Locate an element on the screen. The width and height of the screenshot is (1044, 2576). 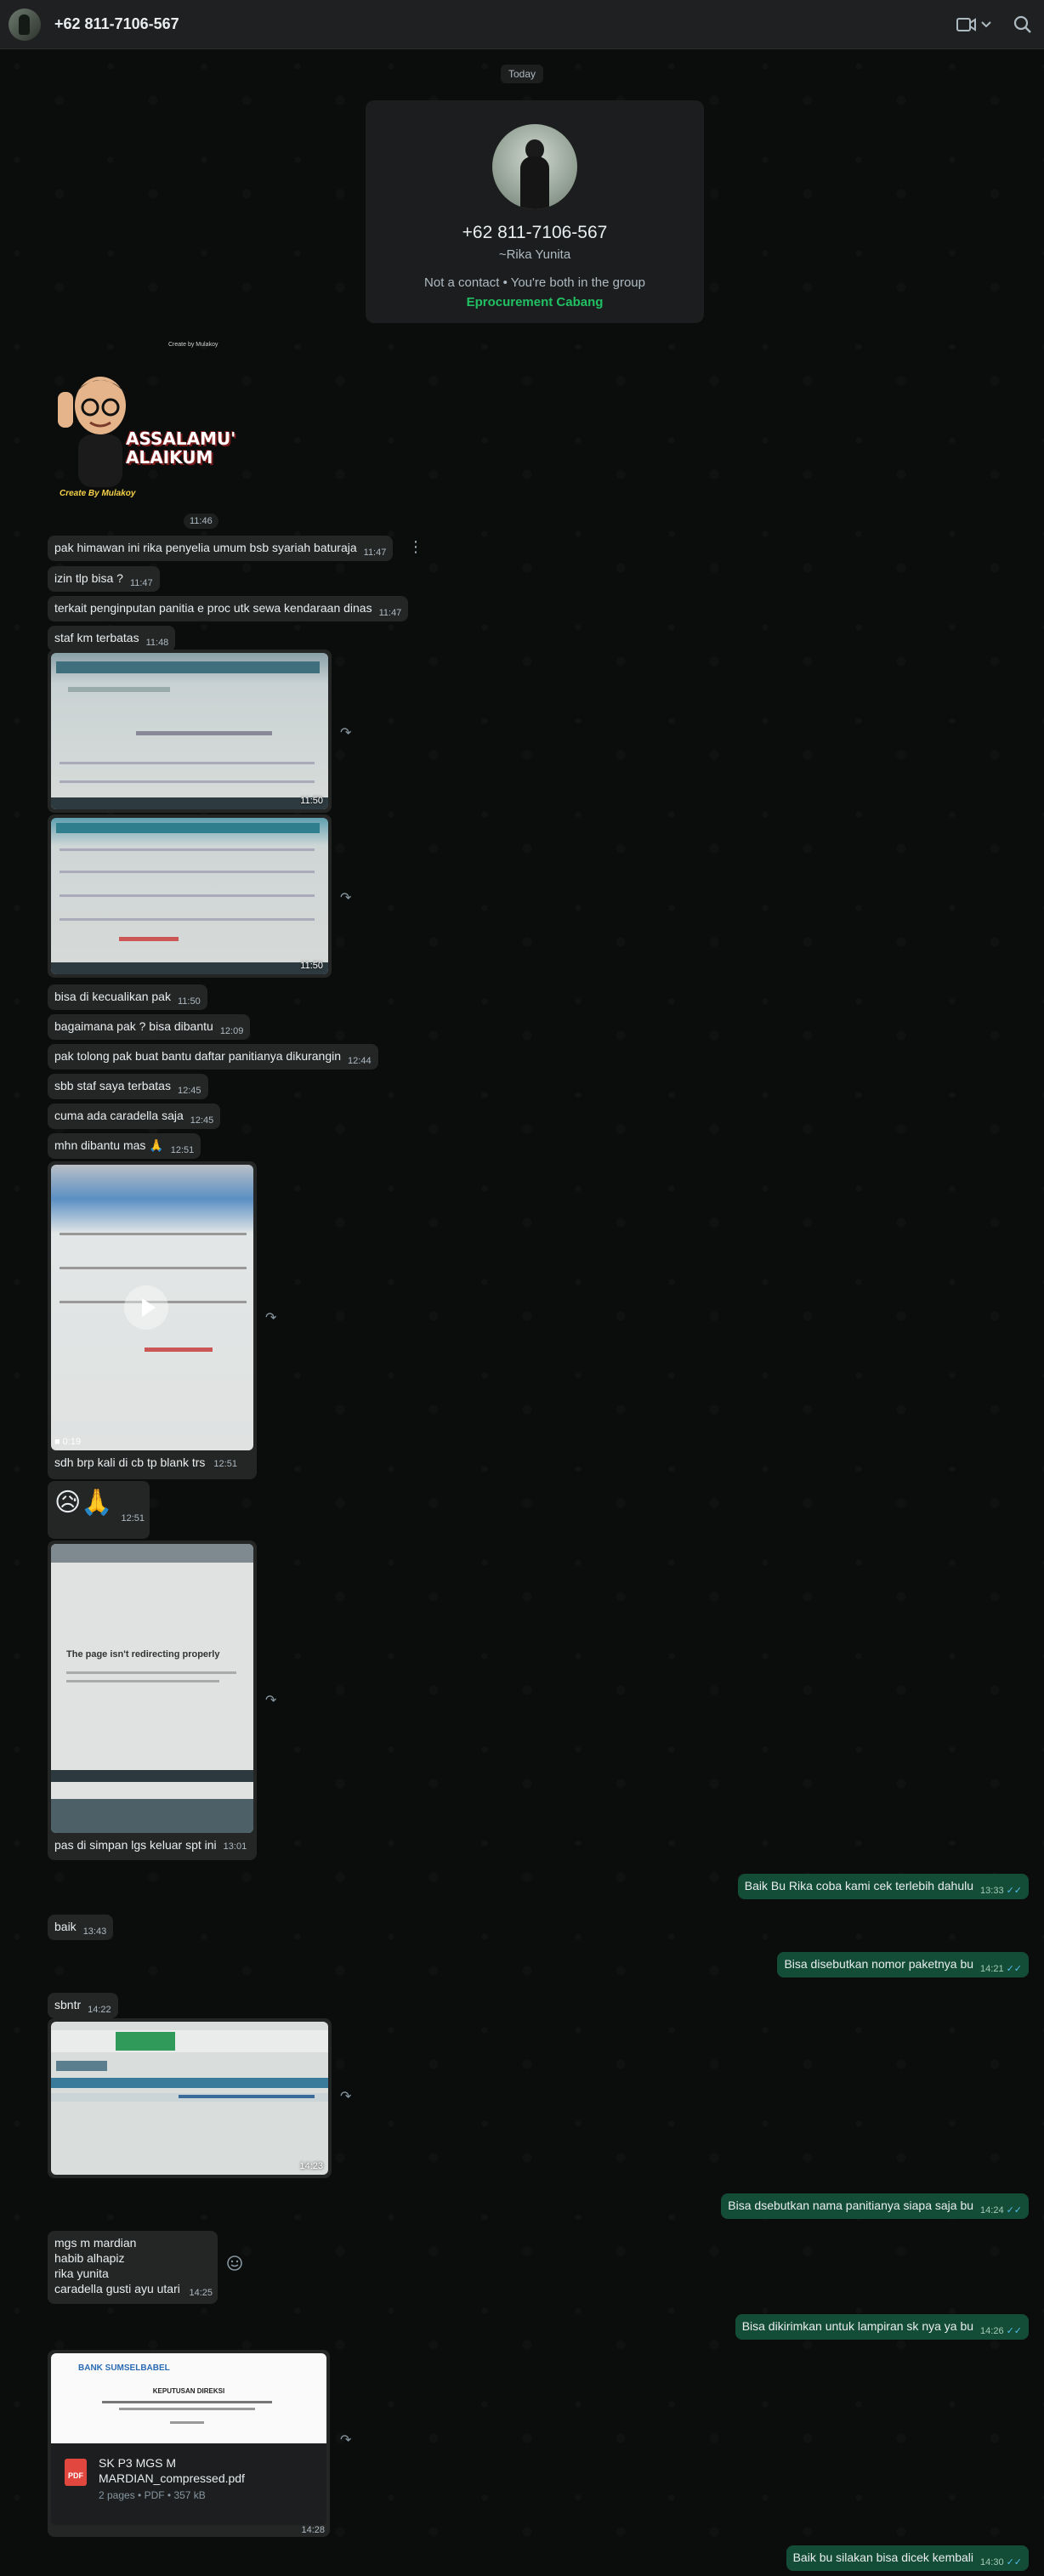
message-line: habib alhapiz is located at coordinates (89, 2258).